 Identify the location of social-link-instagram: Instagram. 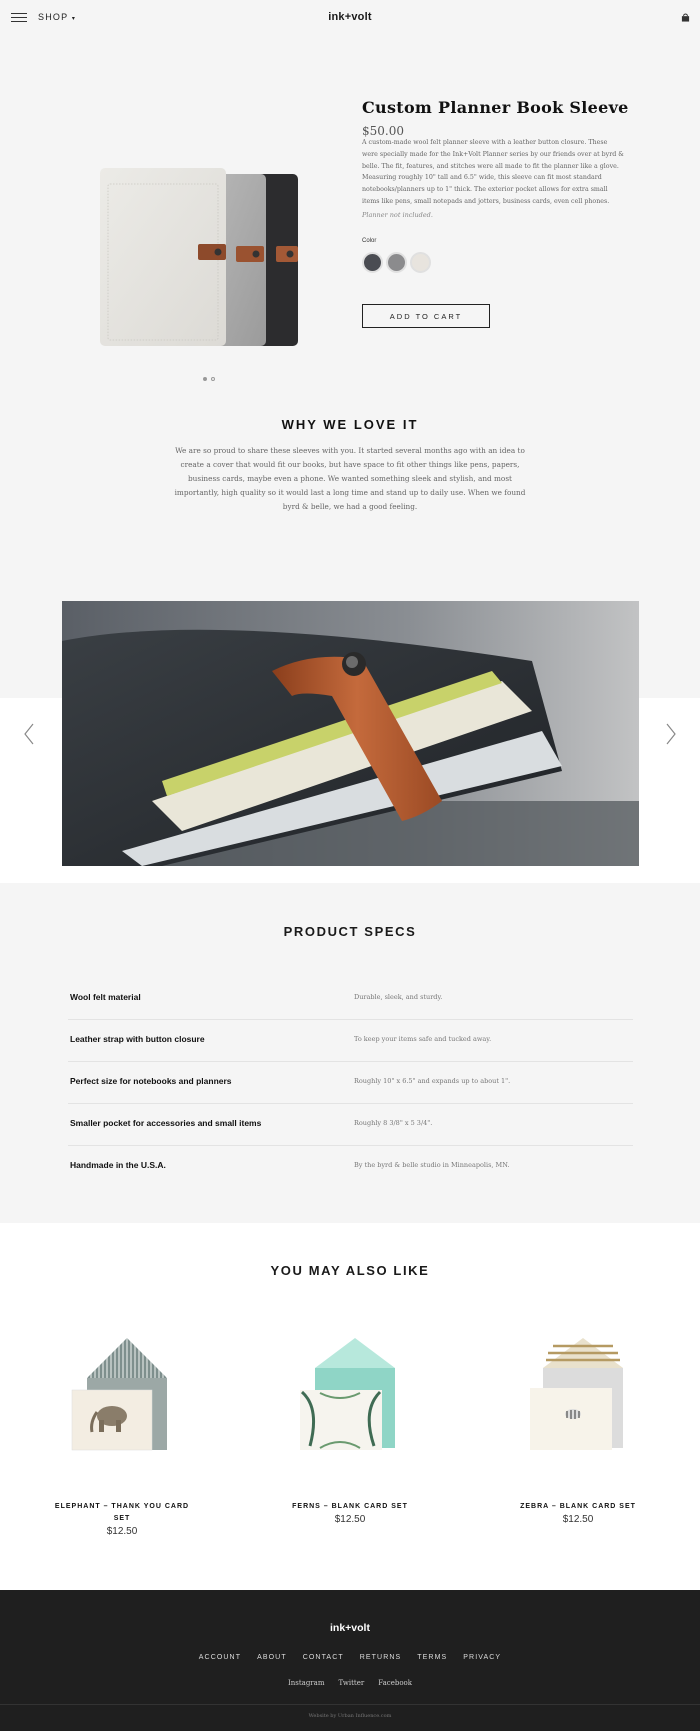
(306, 1683).